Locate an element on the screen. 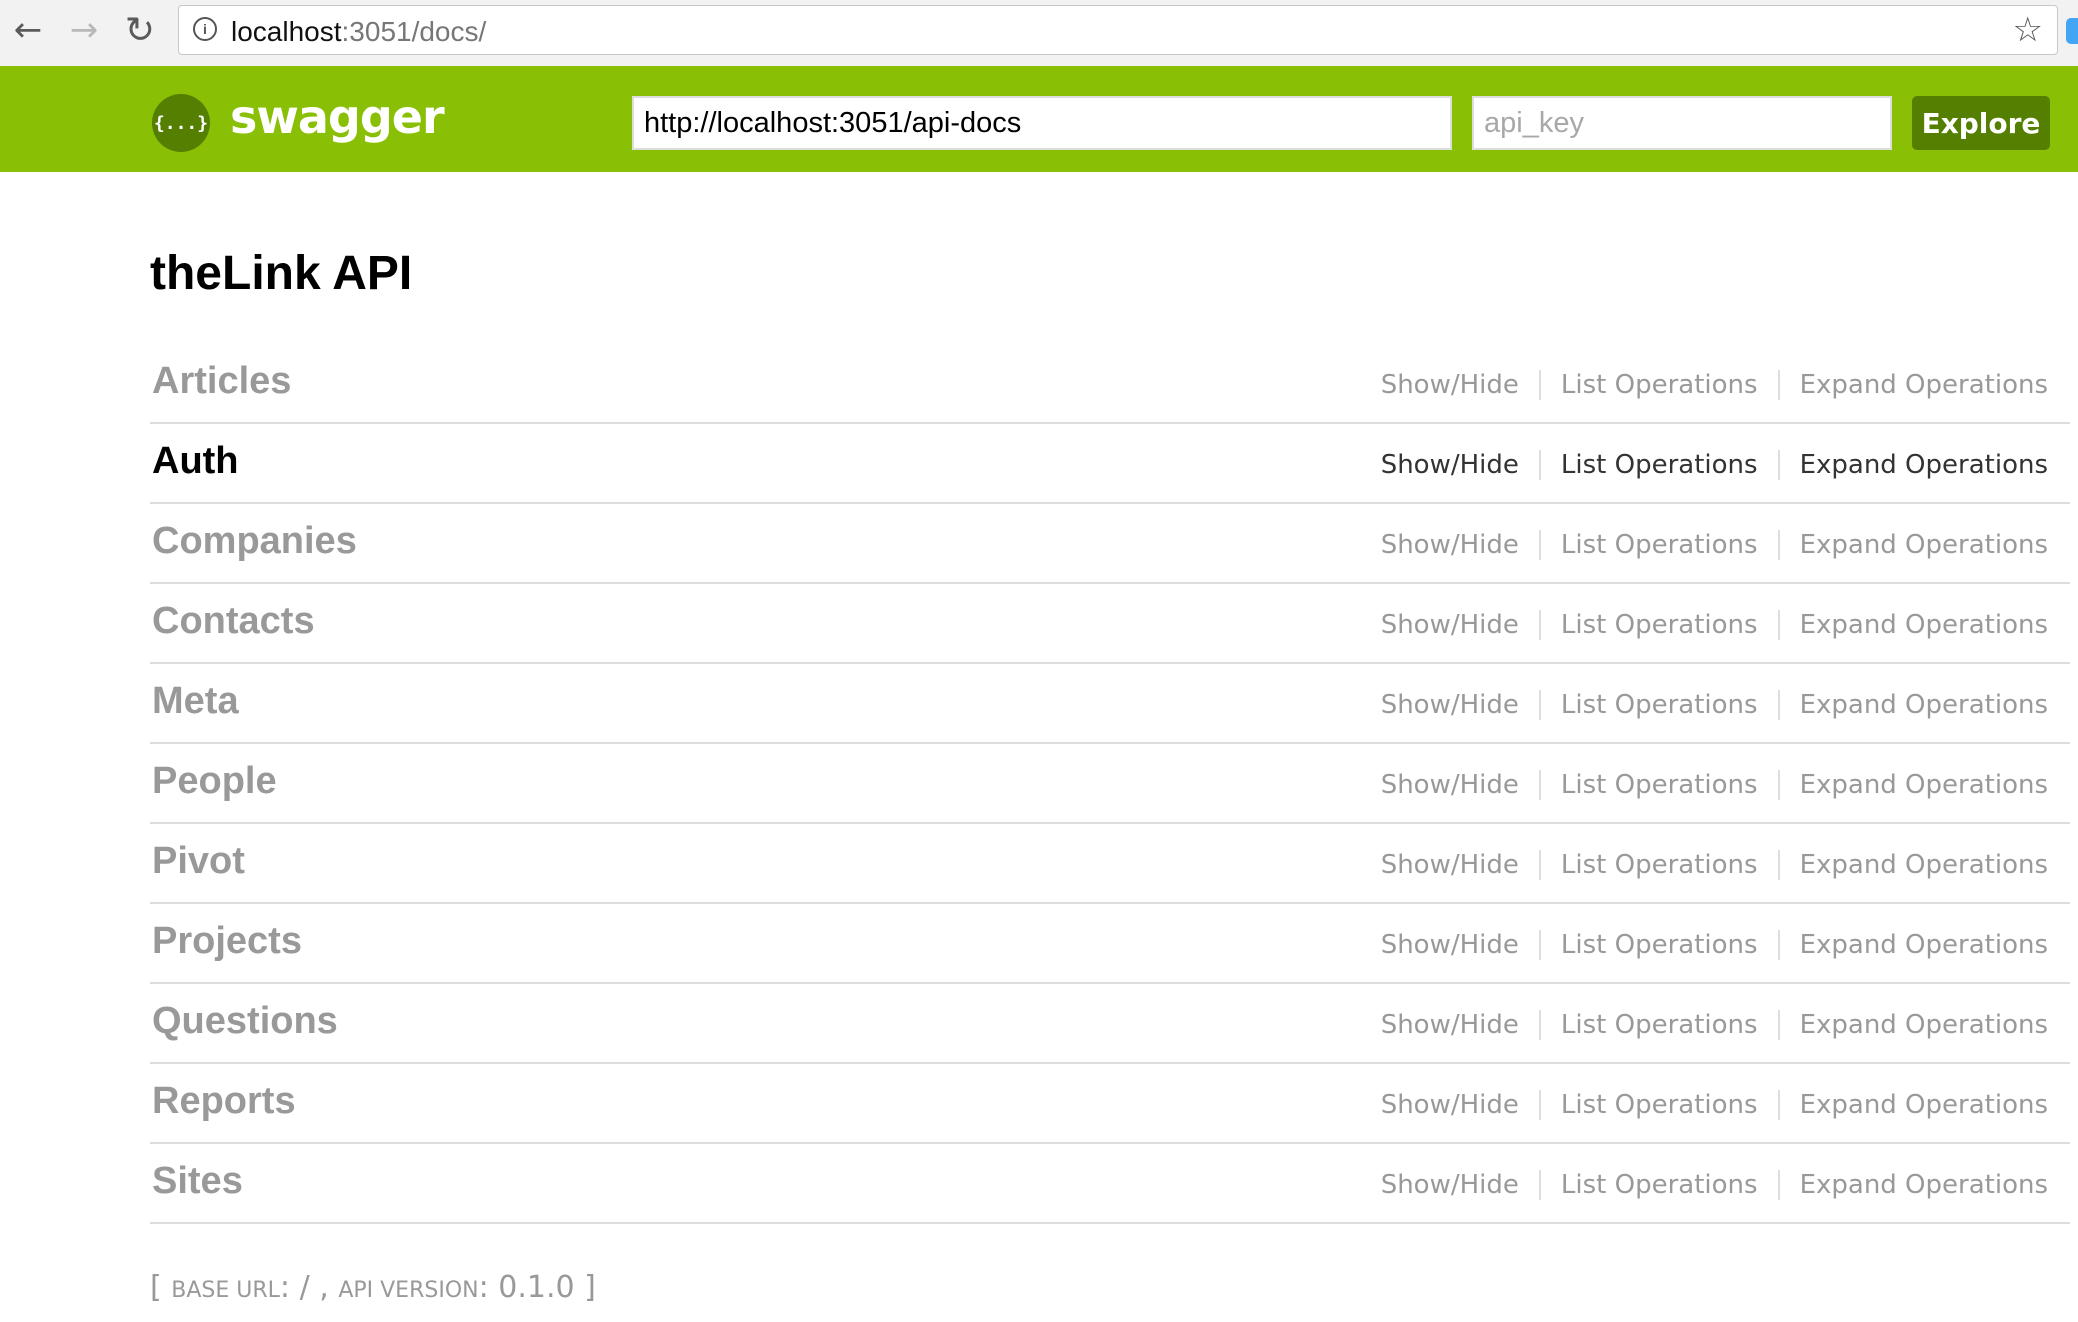 The width and height of the screenshot is (2078, 1322). resource-name-link: Reports is located at coordinates (224, 1101).